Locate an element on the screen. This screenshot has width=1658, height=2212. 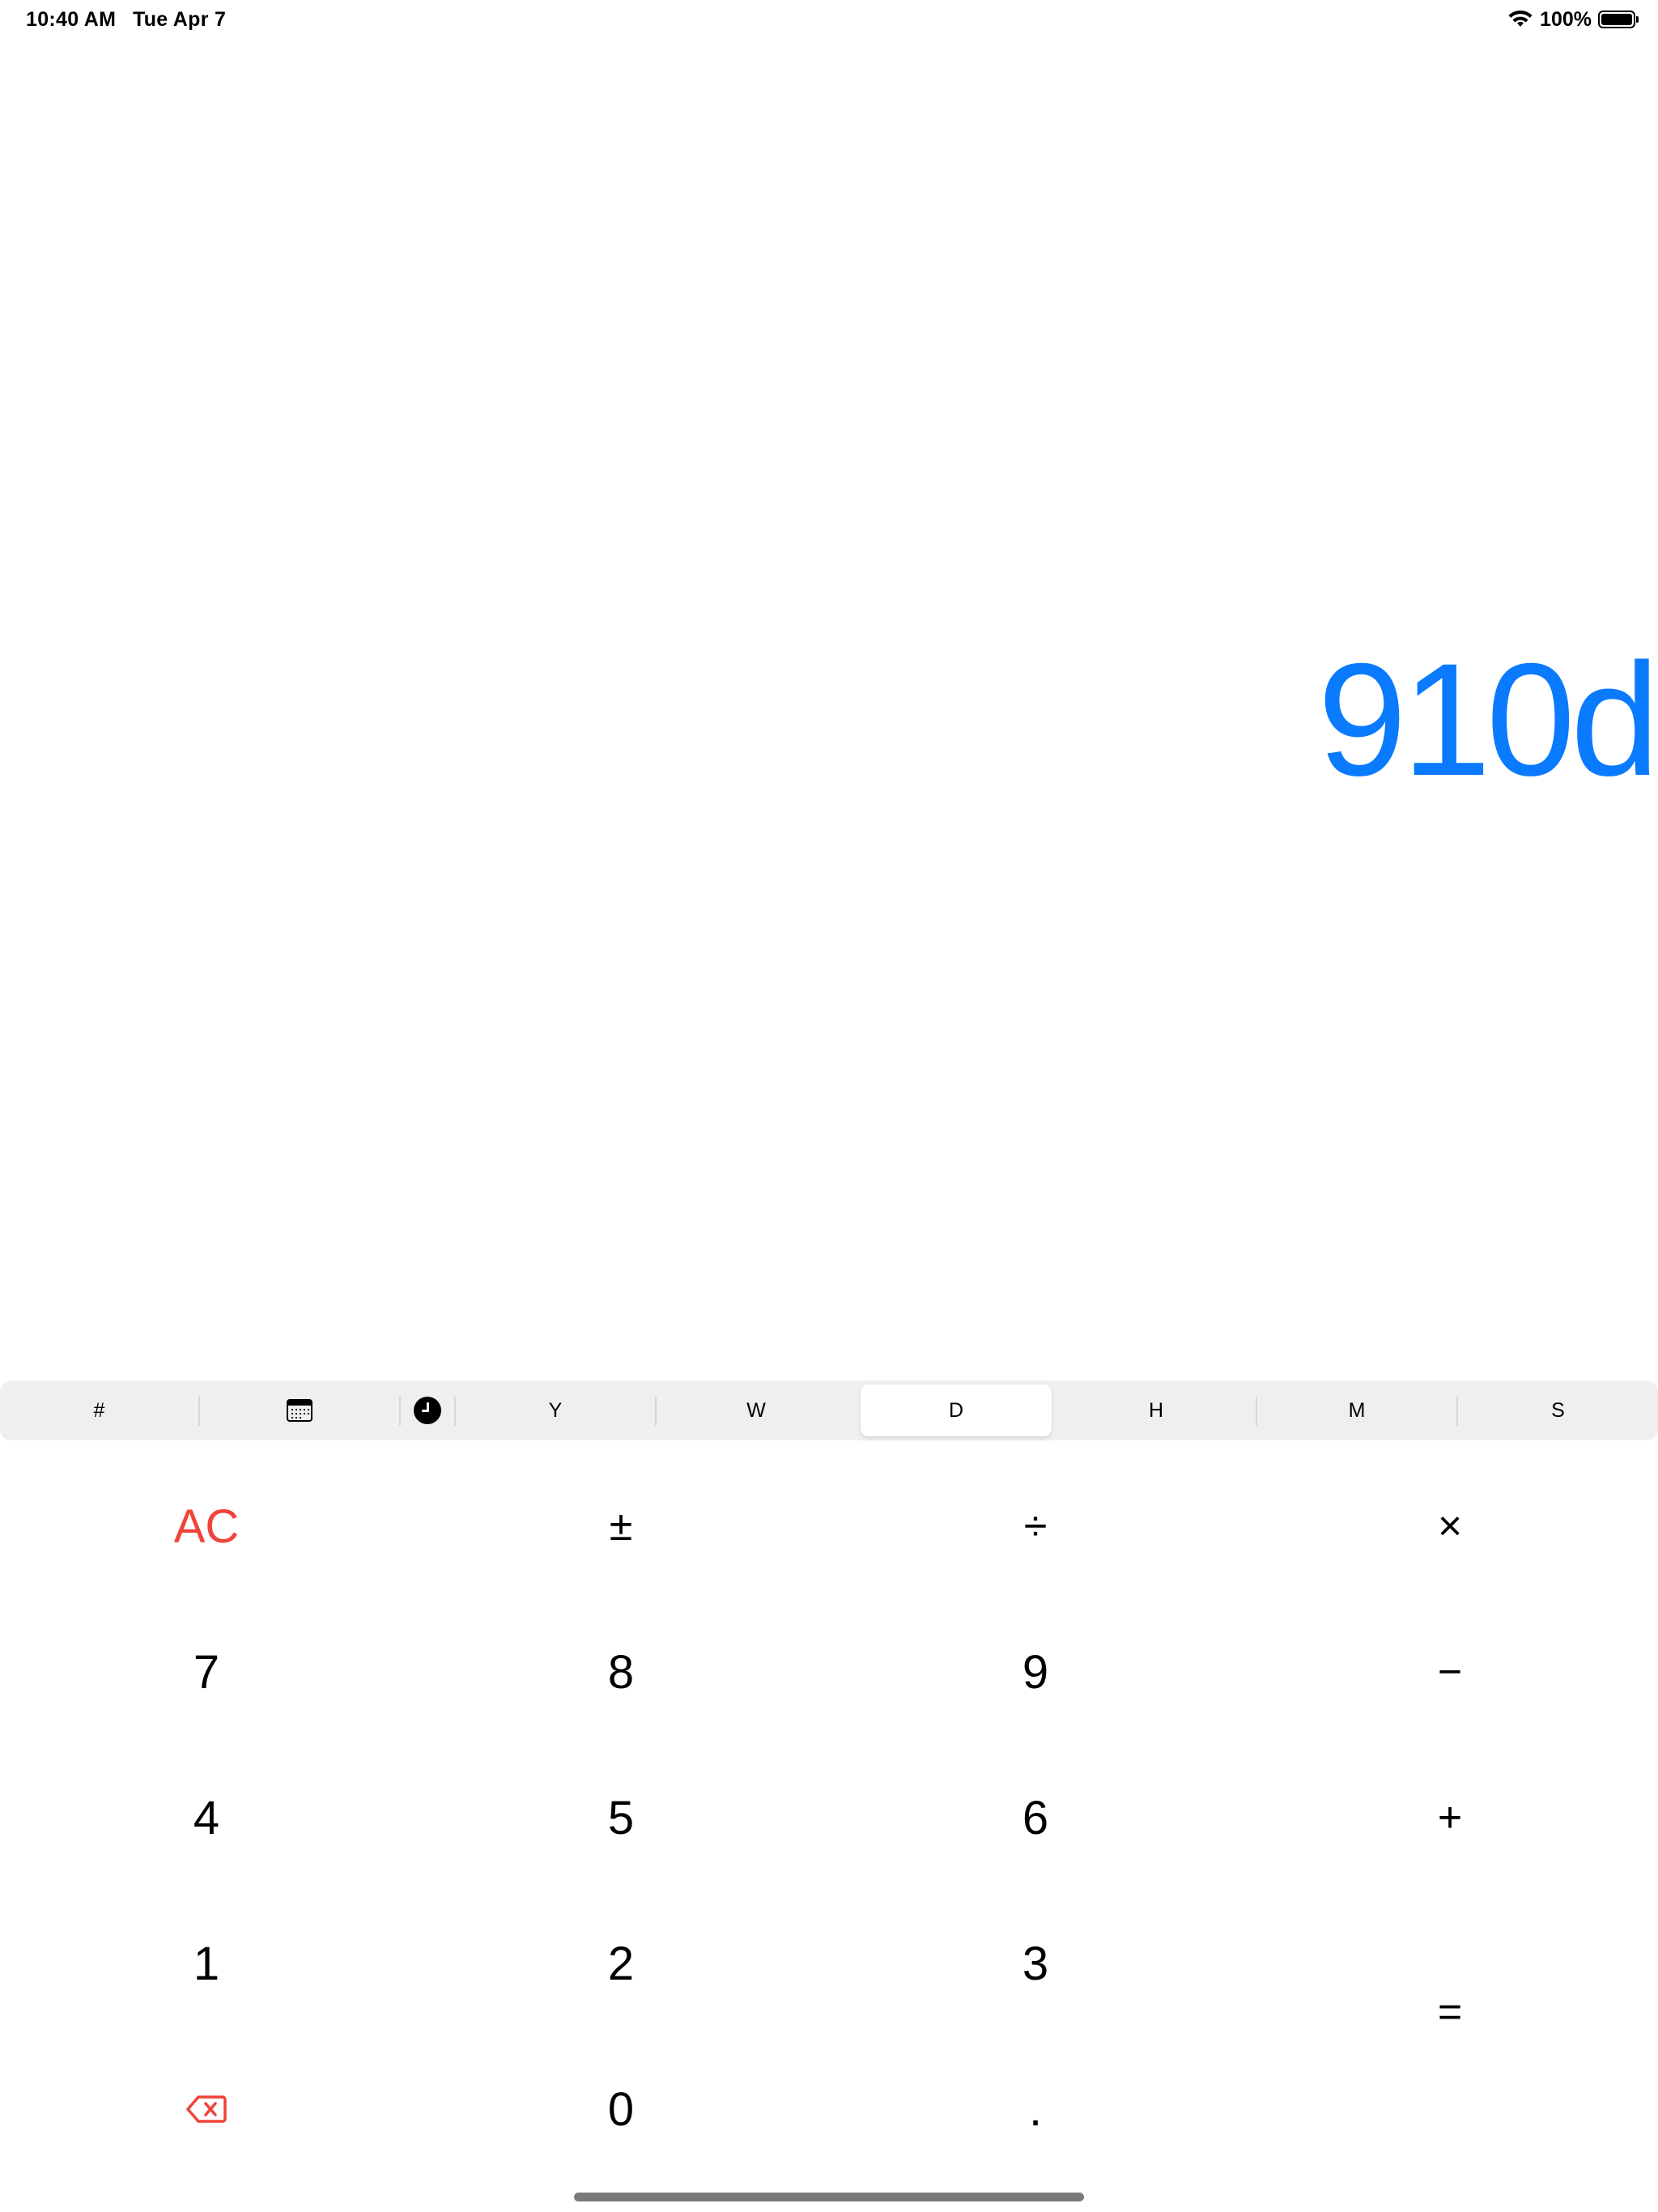
segment-hours: H is located at coordinates (1156, 1411).